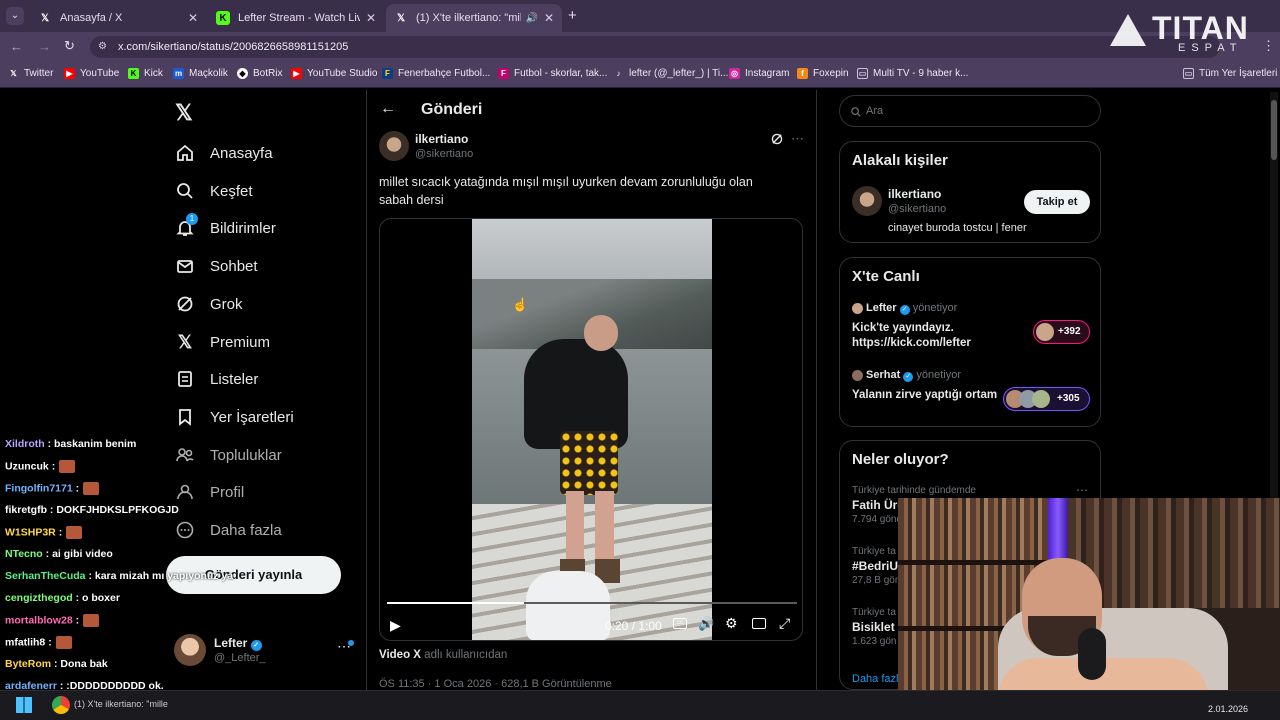 The image size is (1280, 720). What do you see at coordinates (209, 492) in the screenshot?
I see `nav-profile: Profil` at bounding box center [209, 492].